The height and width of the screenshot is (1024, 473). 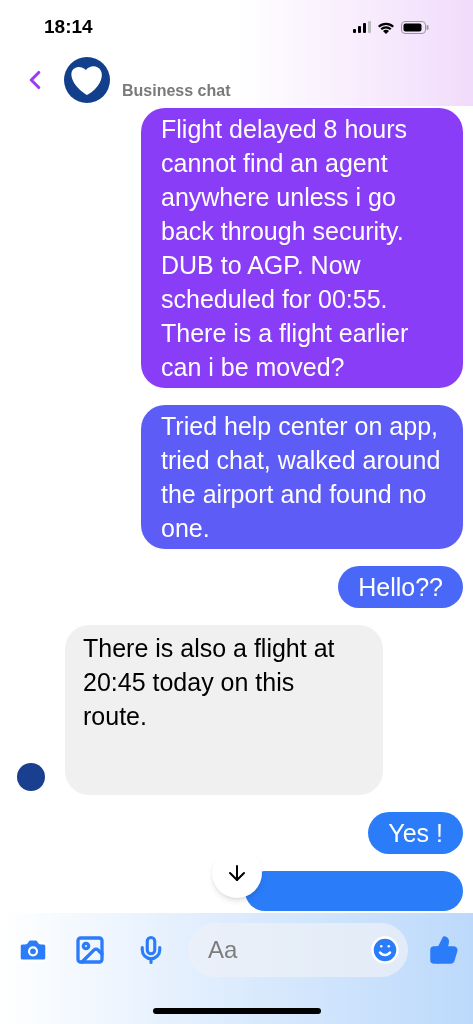 I want to click on like-button, so click(x=444, y=949).